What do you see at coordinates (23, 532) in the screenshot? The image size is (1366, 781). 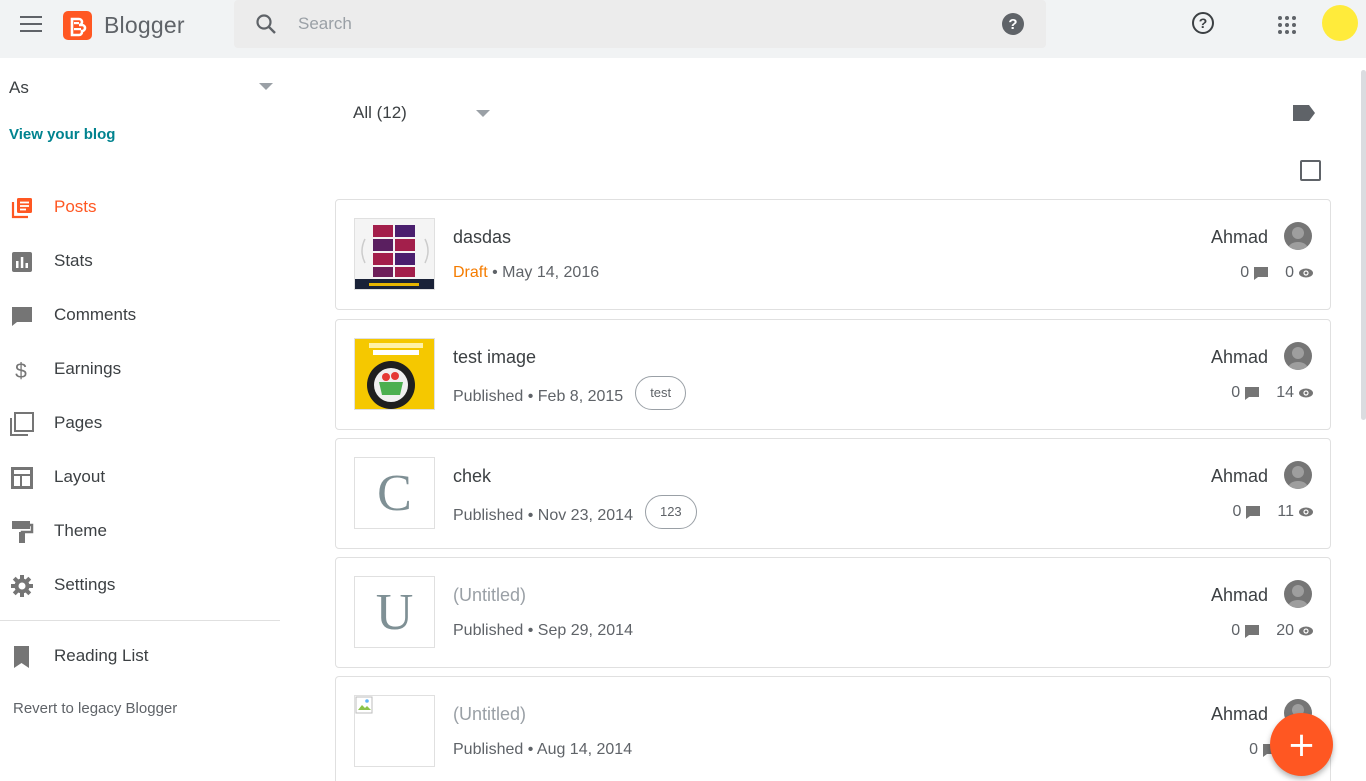 I see `theme-icon` at bounding box center [23, 532].